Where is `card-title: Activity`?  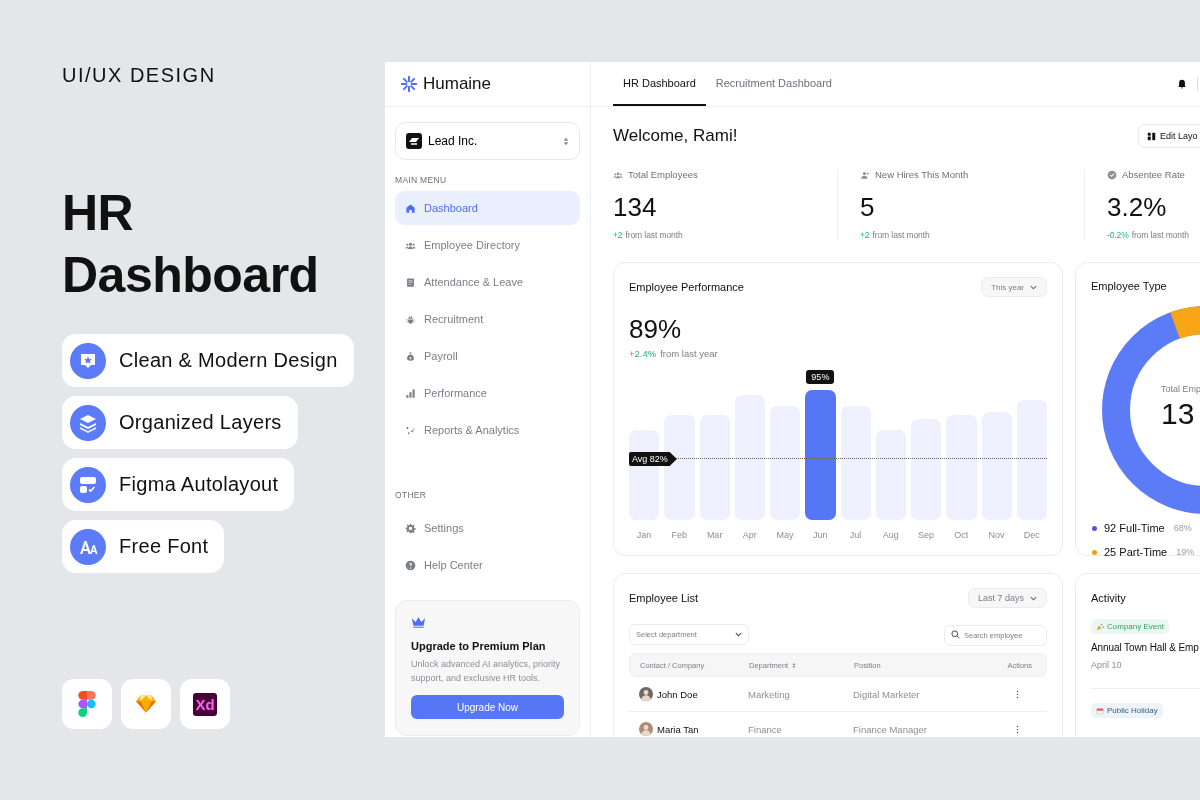 card-title: Activity is located at coordinates (1109, 598).